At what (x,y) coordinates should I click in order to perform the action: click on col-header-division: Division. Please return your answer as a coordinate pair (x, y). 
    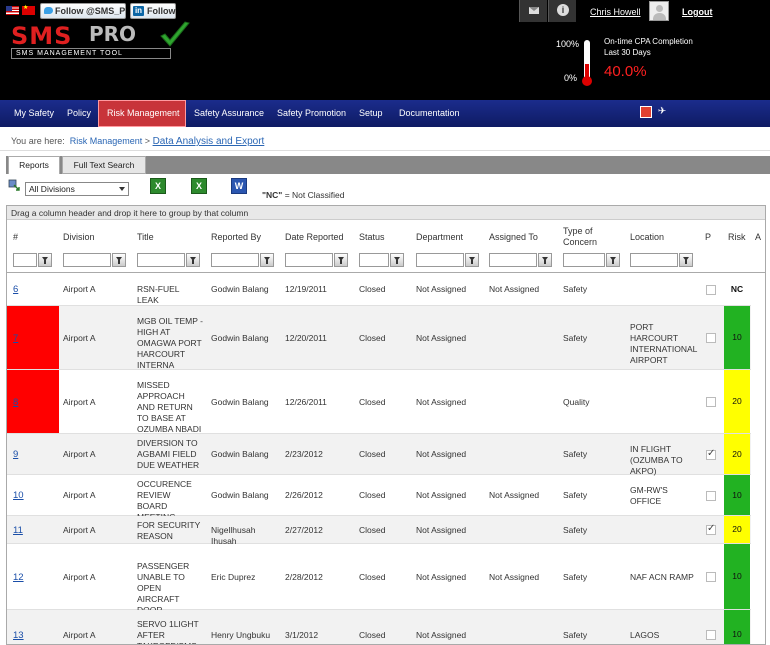
    Looking at the image, I should click on (79, 237).